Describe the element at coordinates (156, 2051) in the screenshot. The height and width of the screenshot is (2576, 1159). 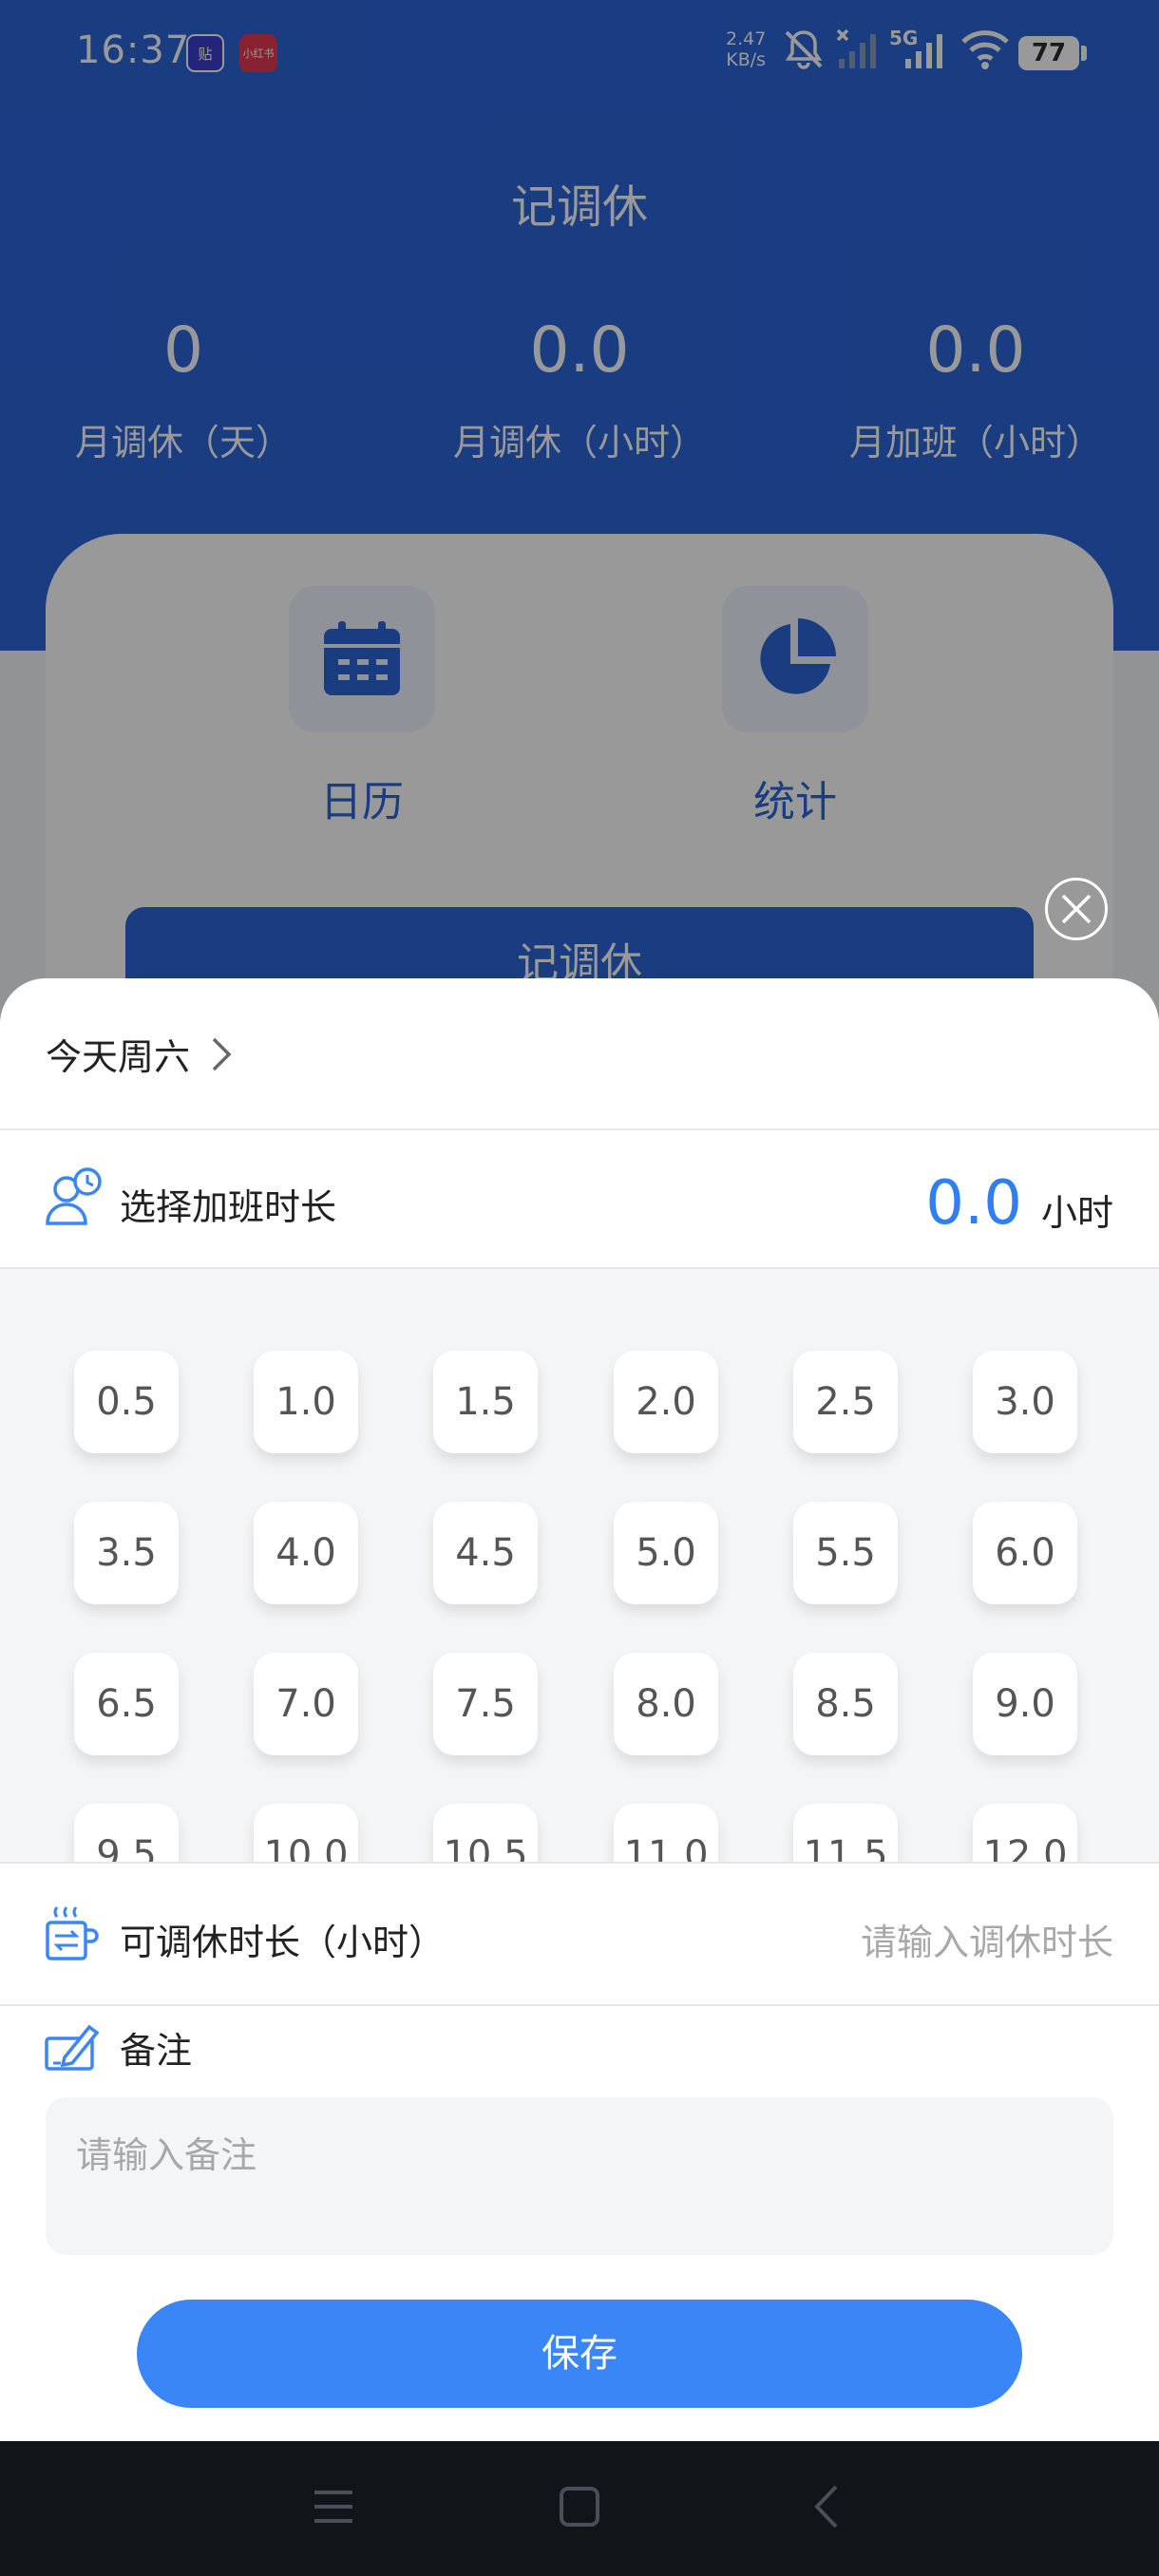
I see `remark-label: 备注` at that location.